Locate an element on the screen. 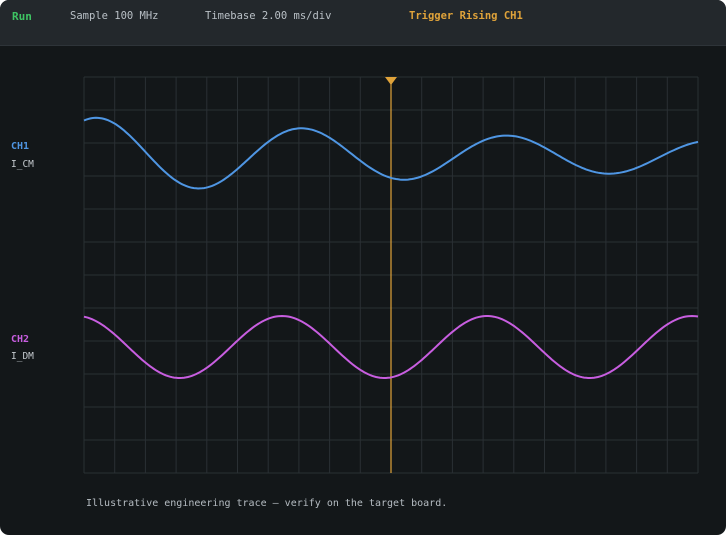 The width and height of the screenshot is (726, 535). ch2-signal-name: I_DM is located at coordinates (22, 356).